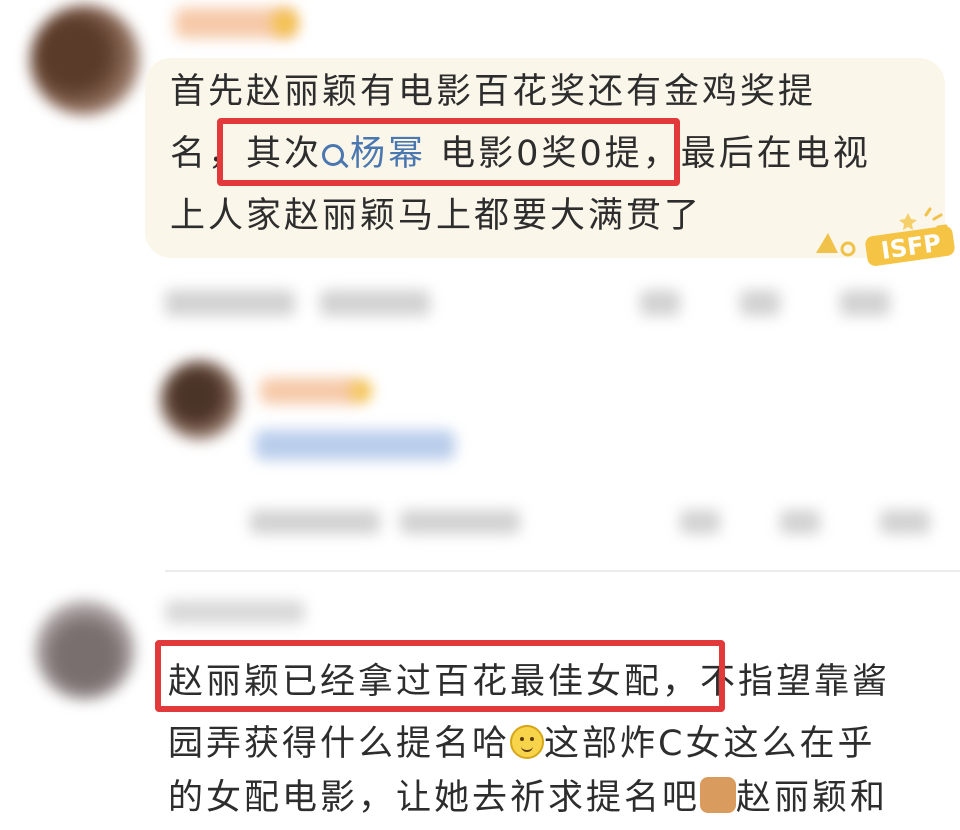  What do you see at coordinates (355, 445) in the screenshot?
I see `reply-text` at bounding box center [355, 445].